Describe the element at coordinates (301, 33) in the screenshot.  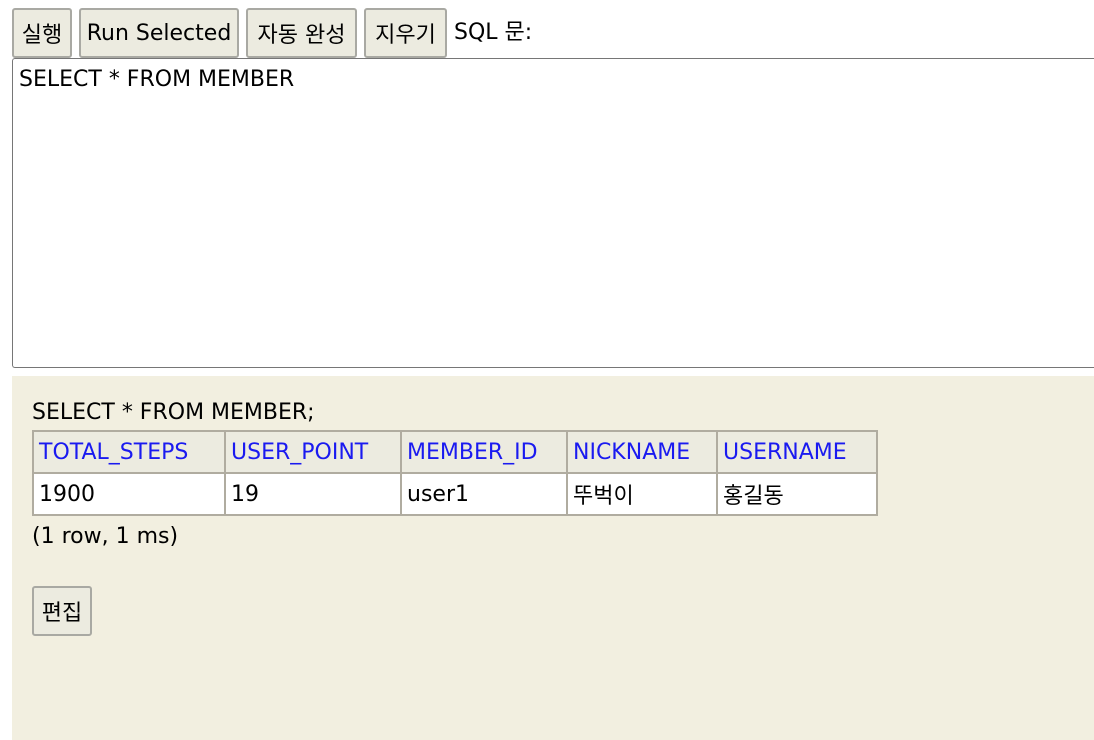
I see `autocomplete-button: 자동 완성` at that location.